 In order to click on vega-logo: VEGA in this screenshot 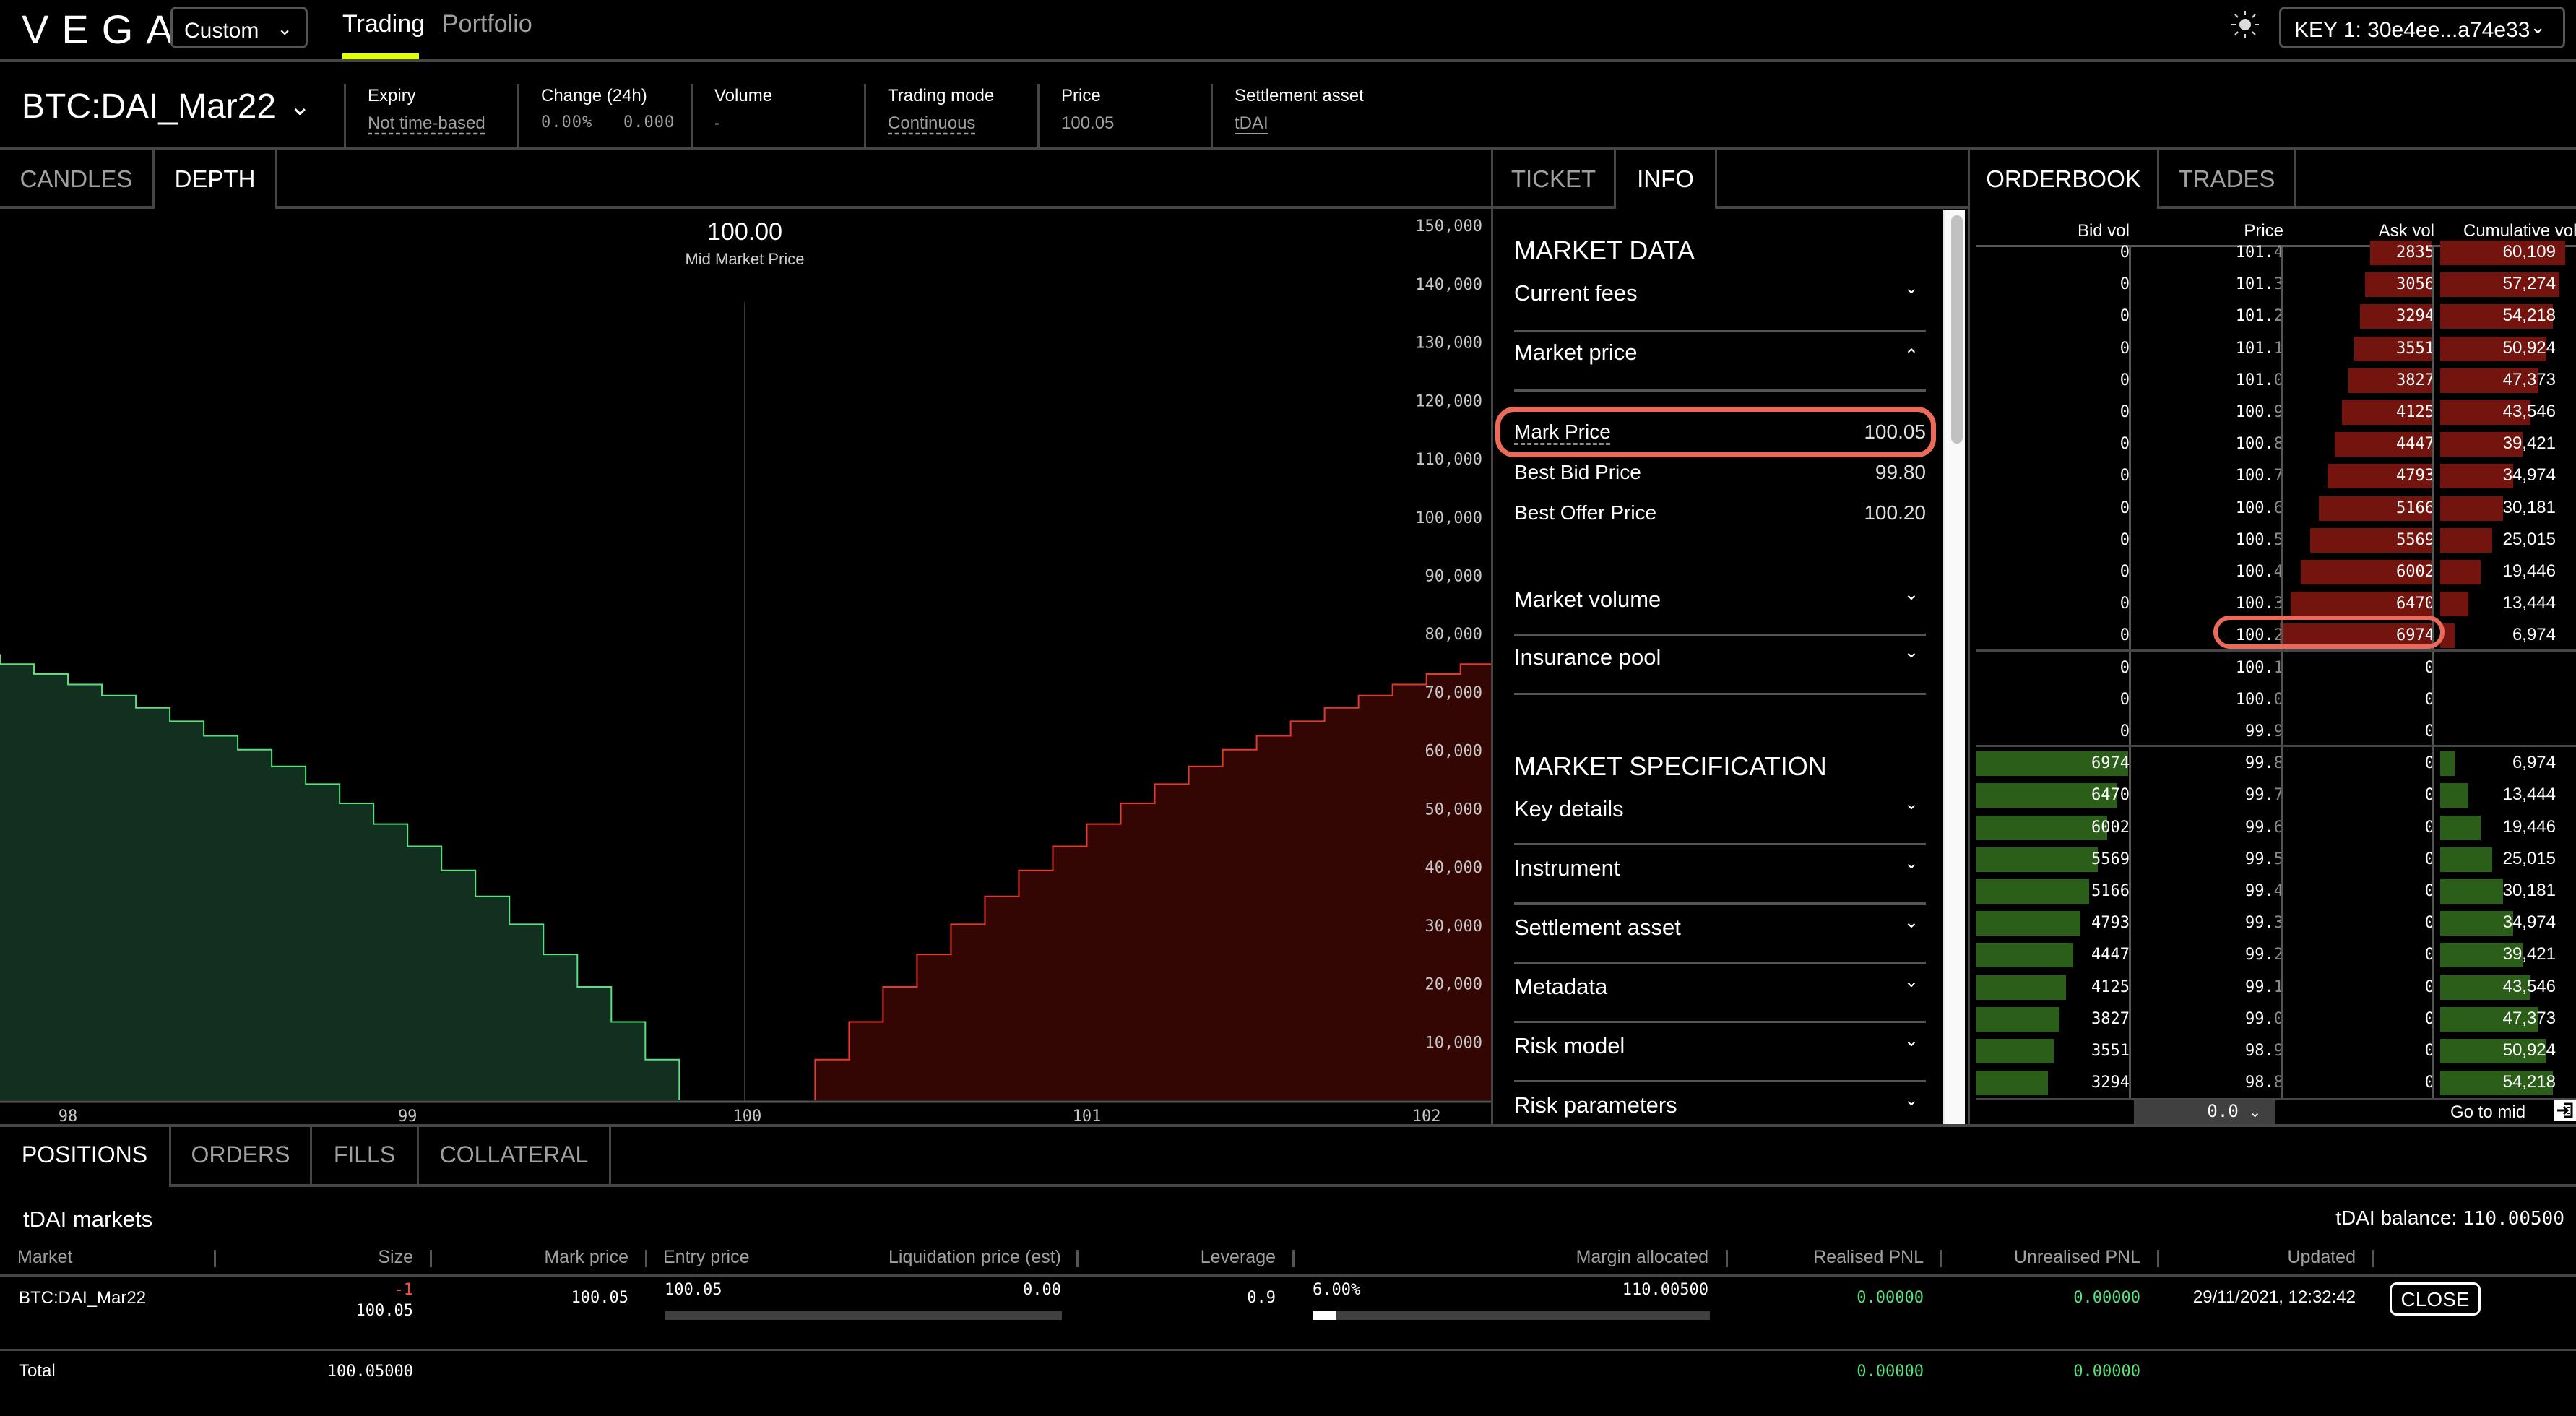, I will do `click(104, 30)`.